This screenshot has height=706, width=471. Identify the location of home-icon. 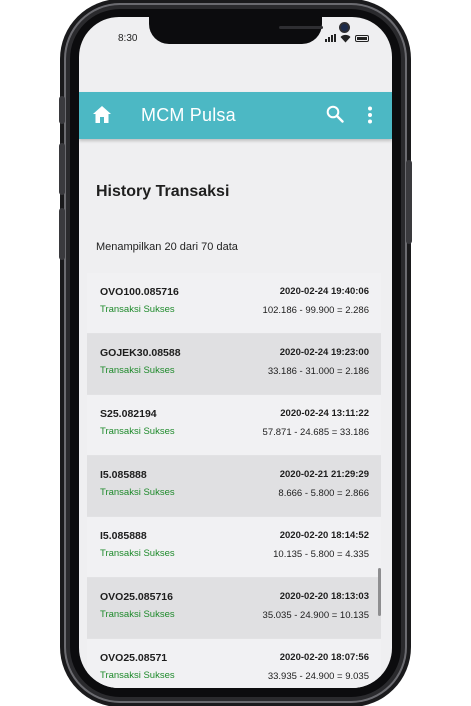
(102, 114).